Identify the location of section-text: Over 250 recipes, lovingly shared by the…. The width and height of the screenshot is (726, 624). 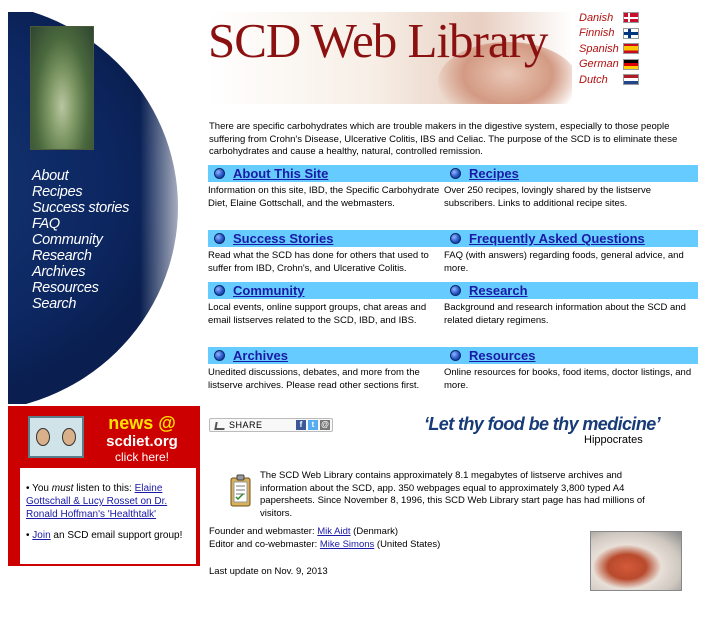
(547, 197).